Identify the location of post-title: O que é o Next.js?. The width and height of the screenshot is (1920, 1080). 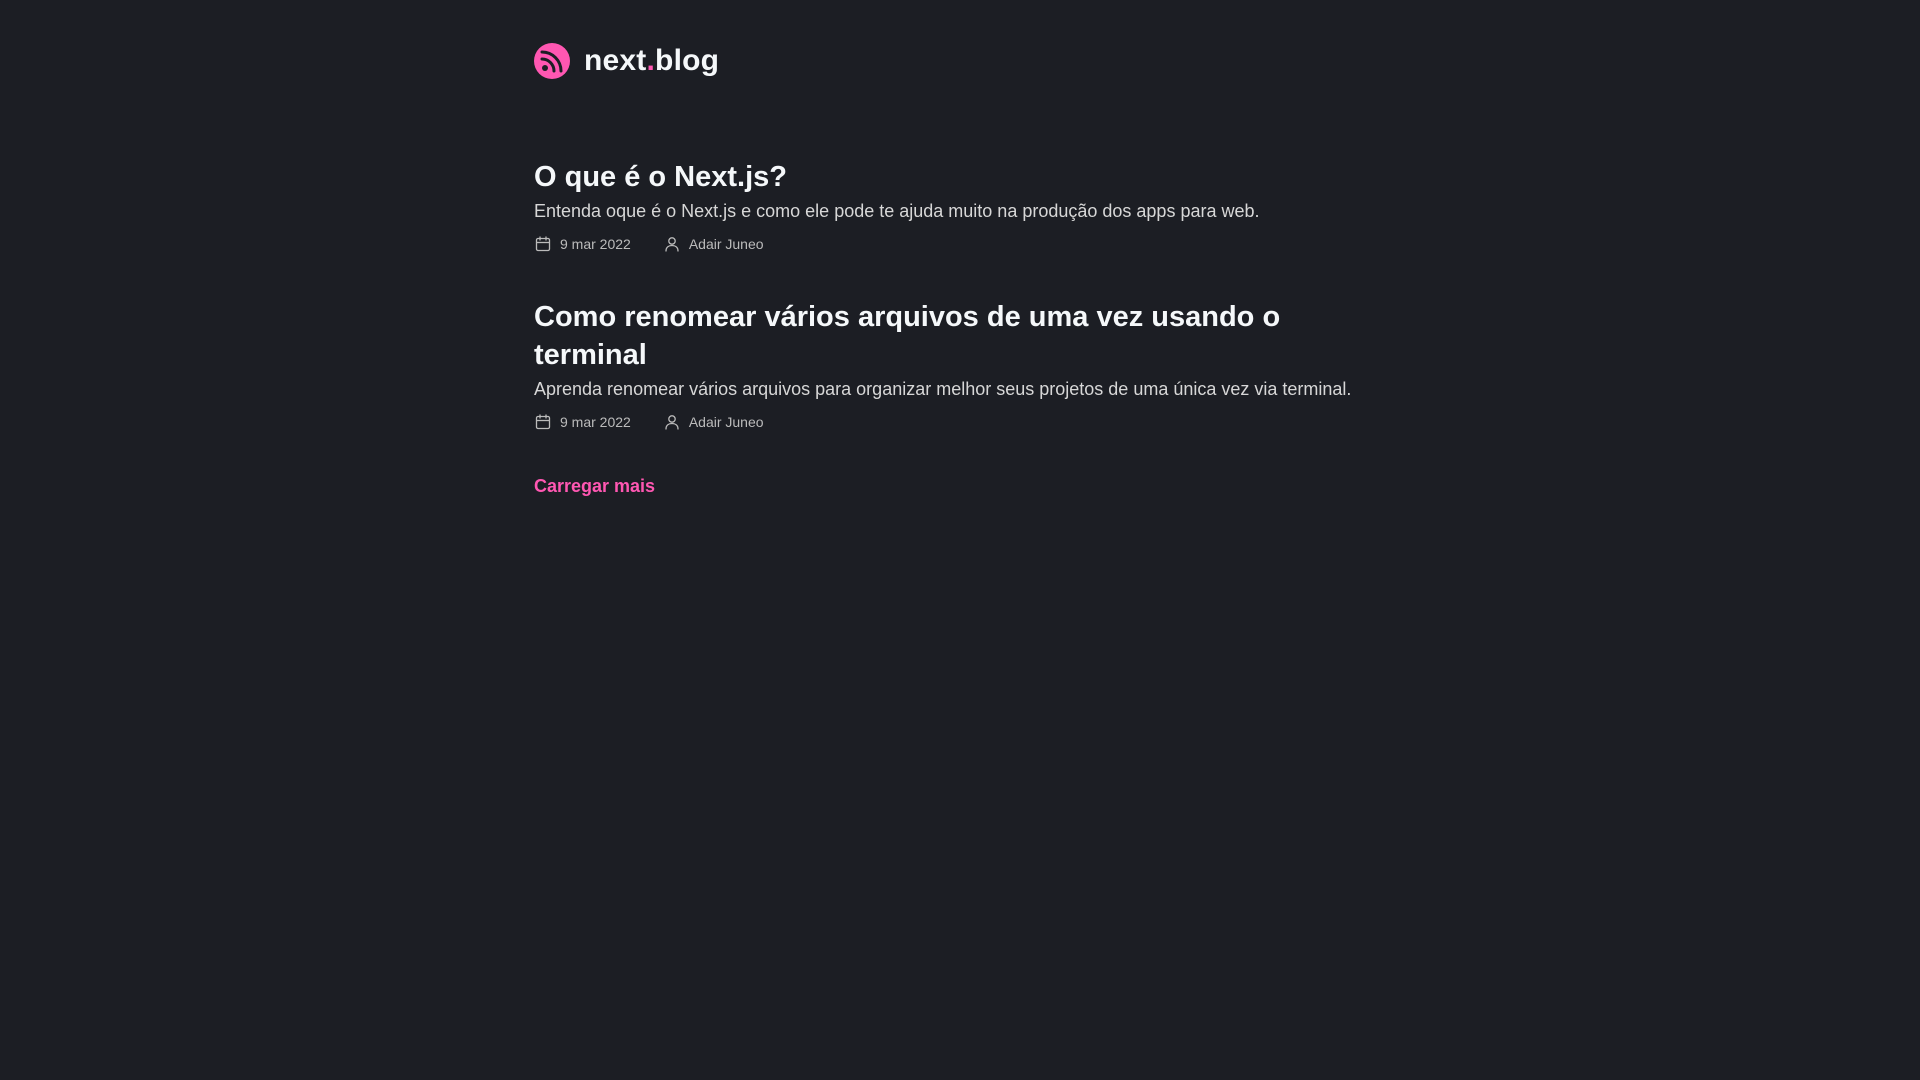
(660, 177).